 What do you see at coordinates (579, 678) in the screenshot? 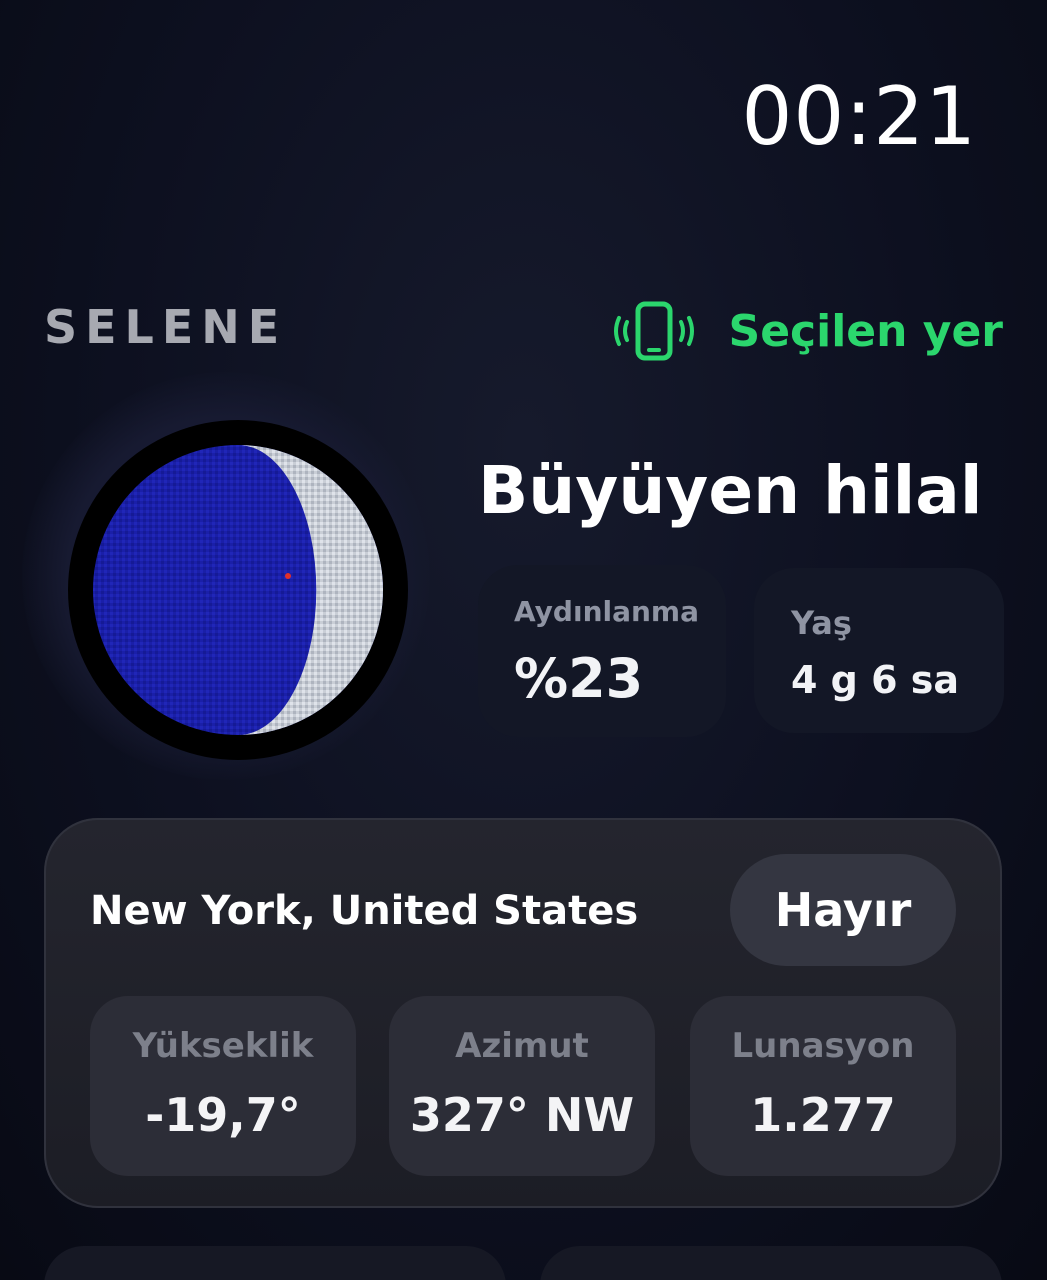
I see `illumination-value: %23` at bounding box center [579, 678].